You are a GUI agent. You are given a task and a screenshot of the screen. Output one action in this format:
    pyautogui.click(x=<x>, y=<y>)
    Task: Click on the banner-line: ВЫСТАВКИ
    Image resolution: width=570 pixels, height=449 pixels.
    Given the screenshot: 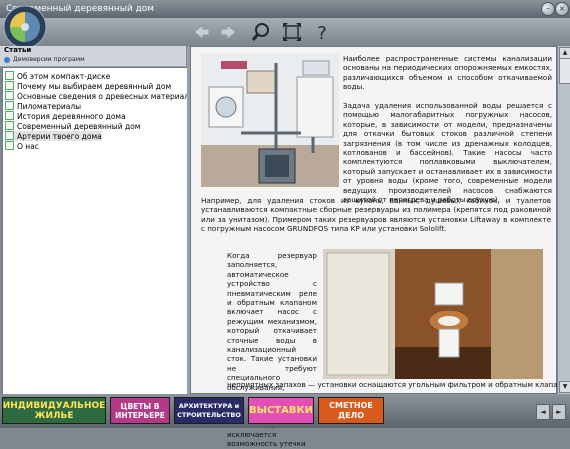 What is the action you would take?
    pyautogui.click(x=281, y=410)
    